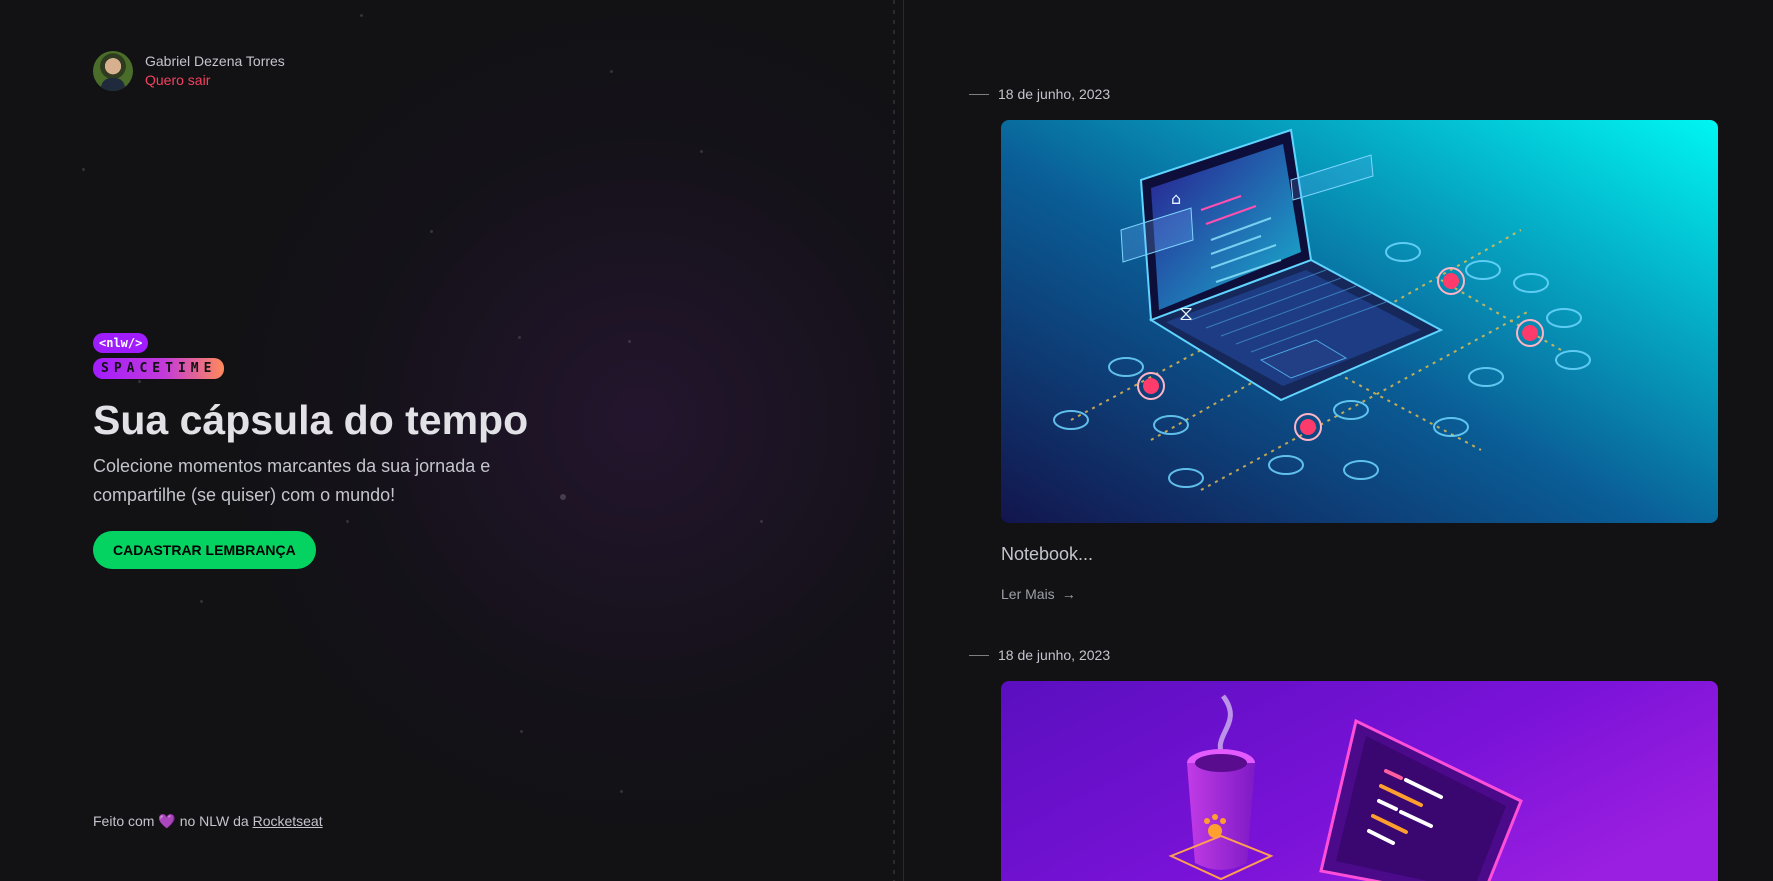  I want to click on footer-prefix: Feito com, so click(124, 821).